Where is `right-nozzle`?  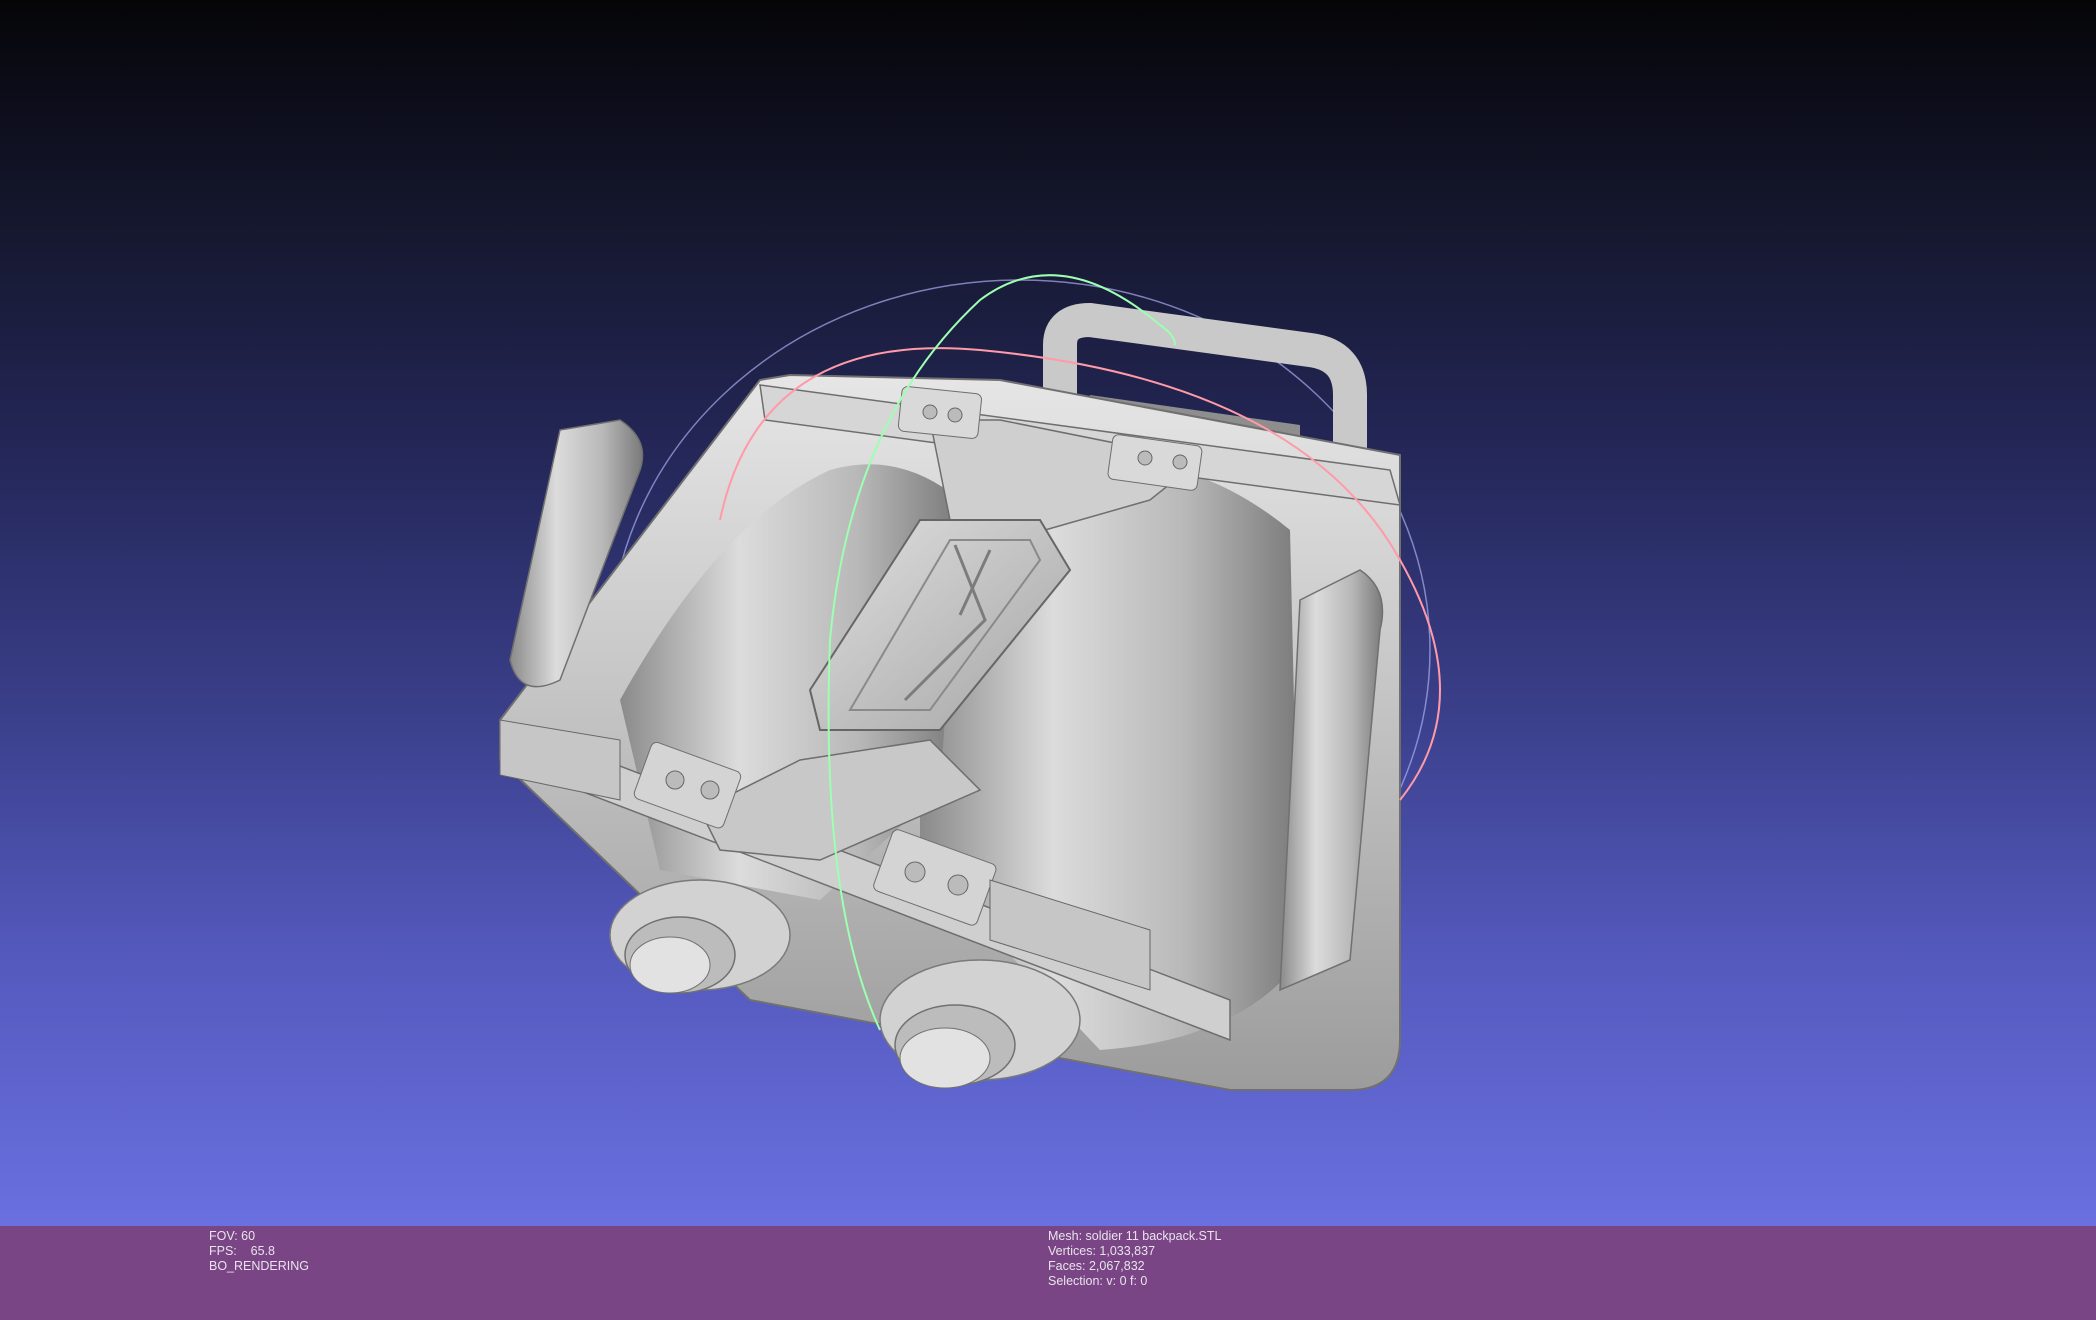
right-nozzle is located at coordinates (980, 1024).